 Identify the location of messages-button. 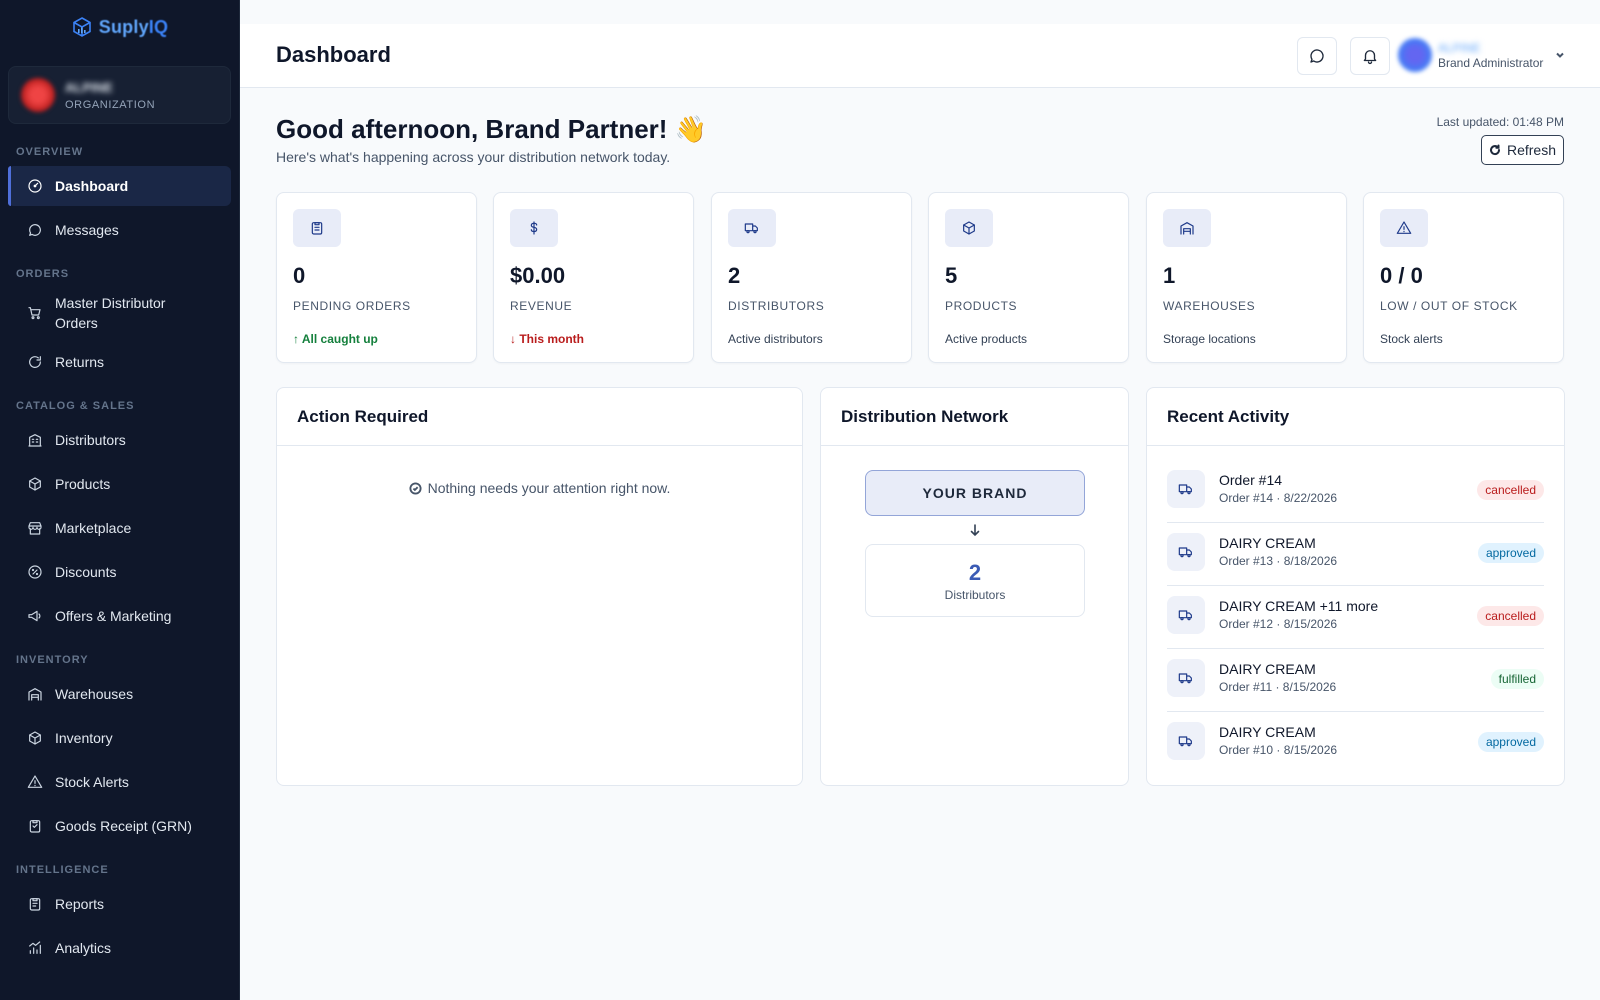
(1317, 56).